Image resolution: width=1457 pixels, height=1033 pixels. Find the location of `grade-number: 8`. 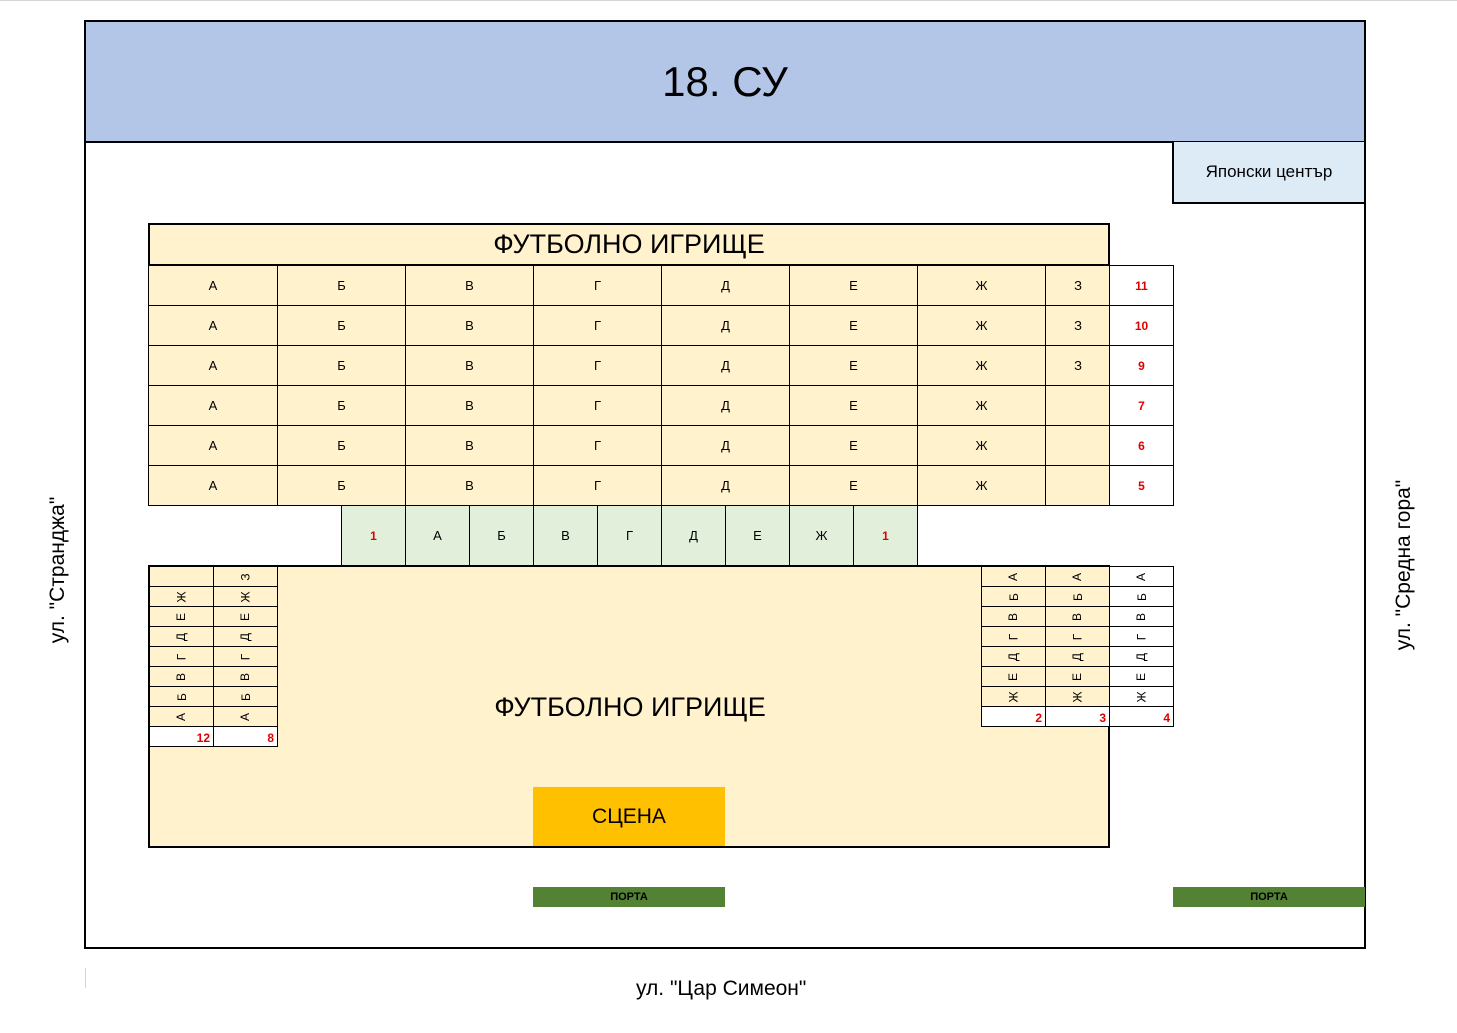

grade-number: 8 is located at coordinates (245, 736).